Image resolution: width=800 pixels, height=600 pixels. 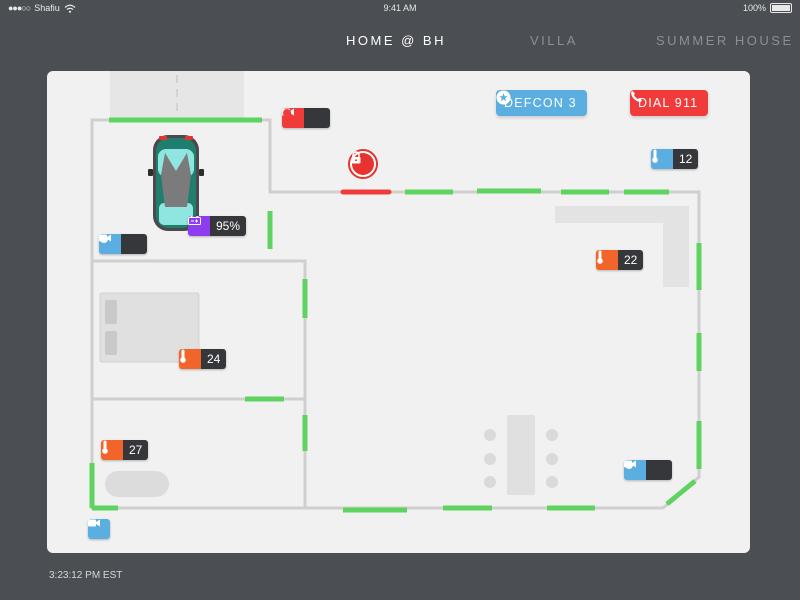 I want to click on camera-icon, so click(x=99, y=529).